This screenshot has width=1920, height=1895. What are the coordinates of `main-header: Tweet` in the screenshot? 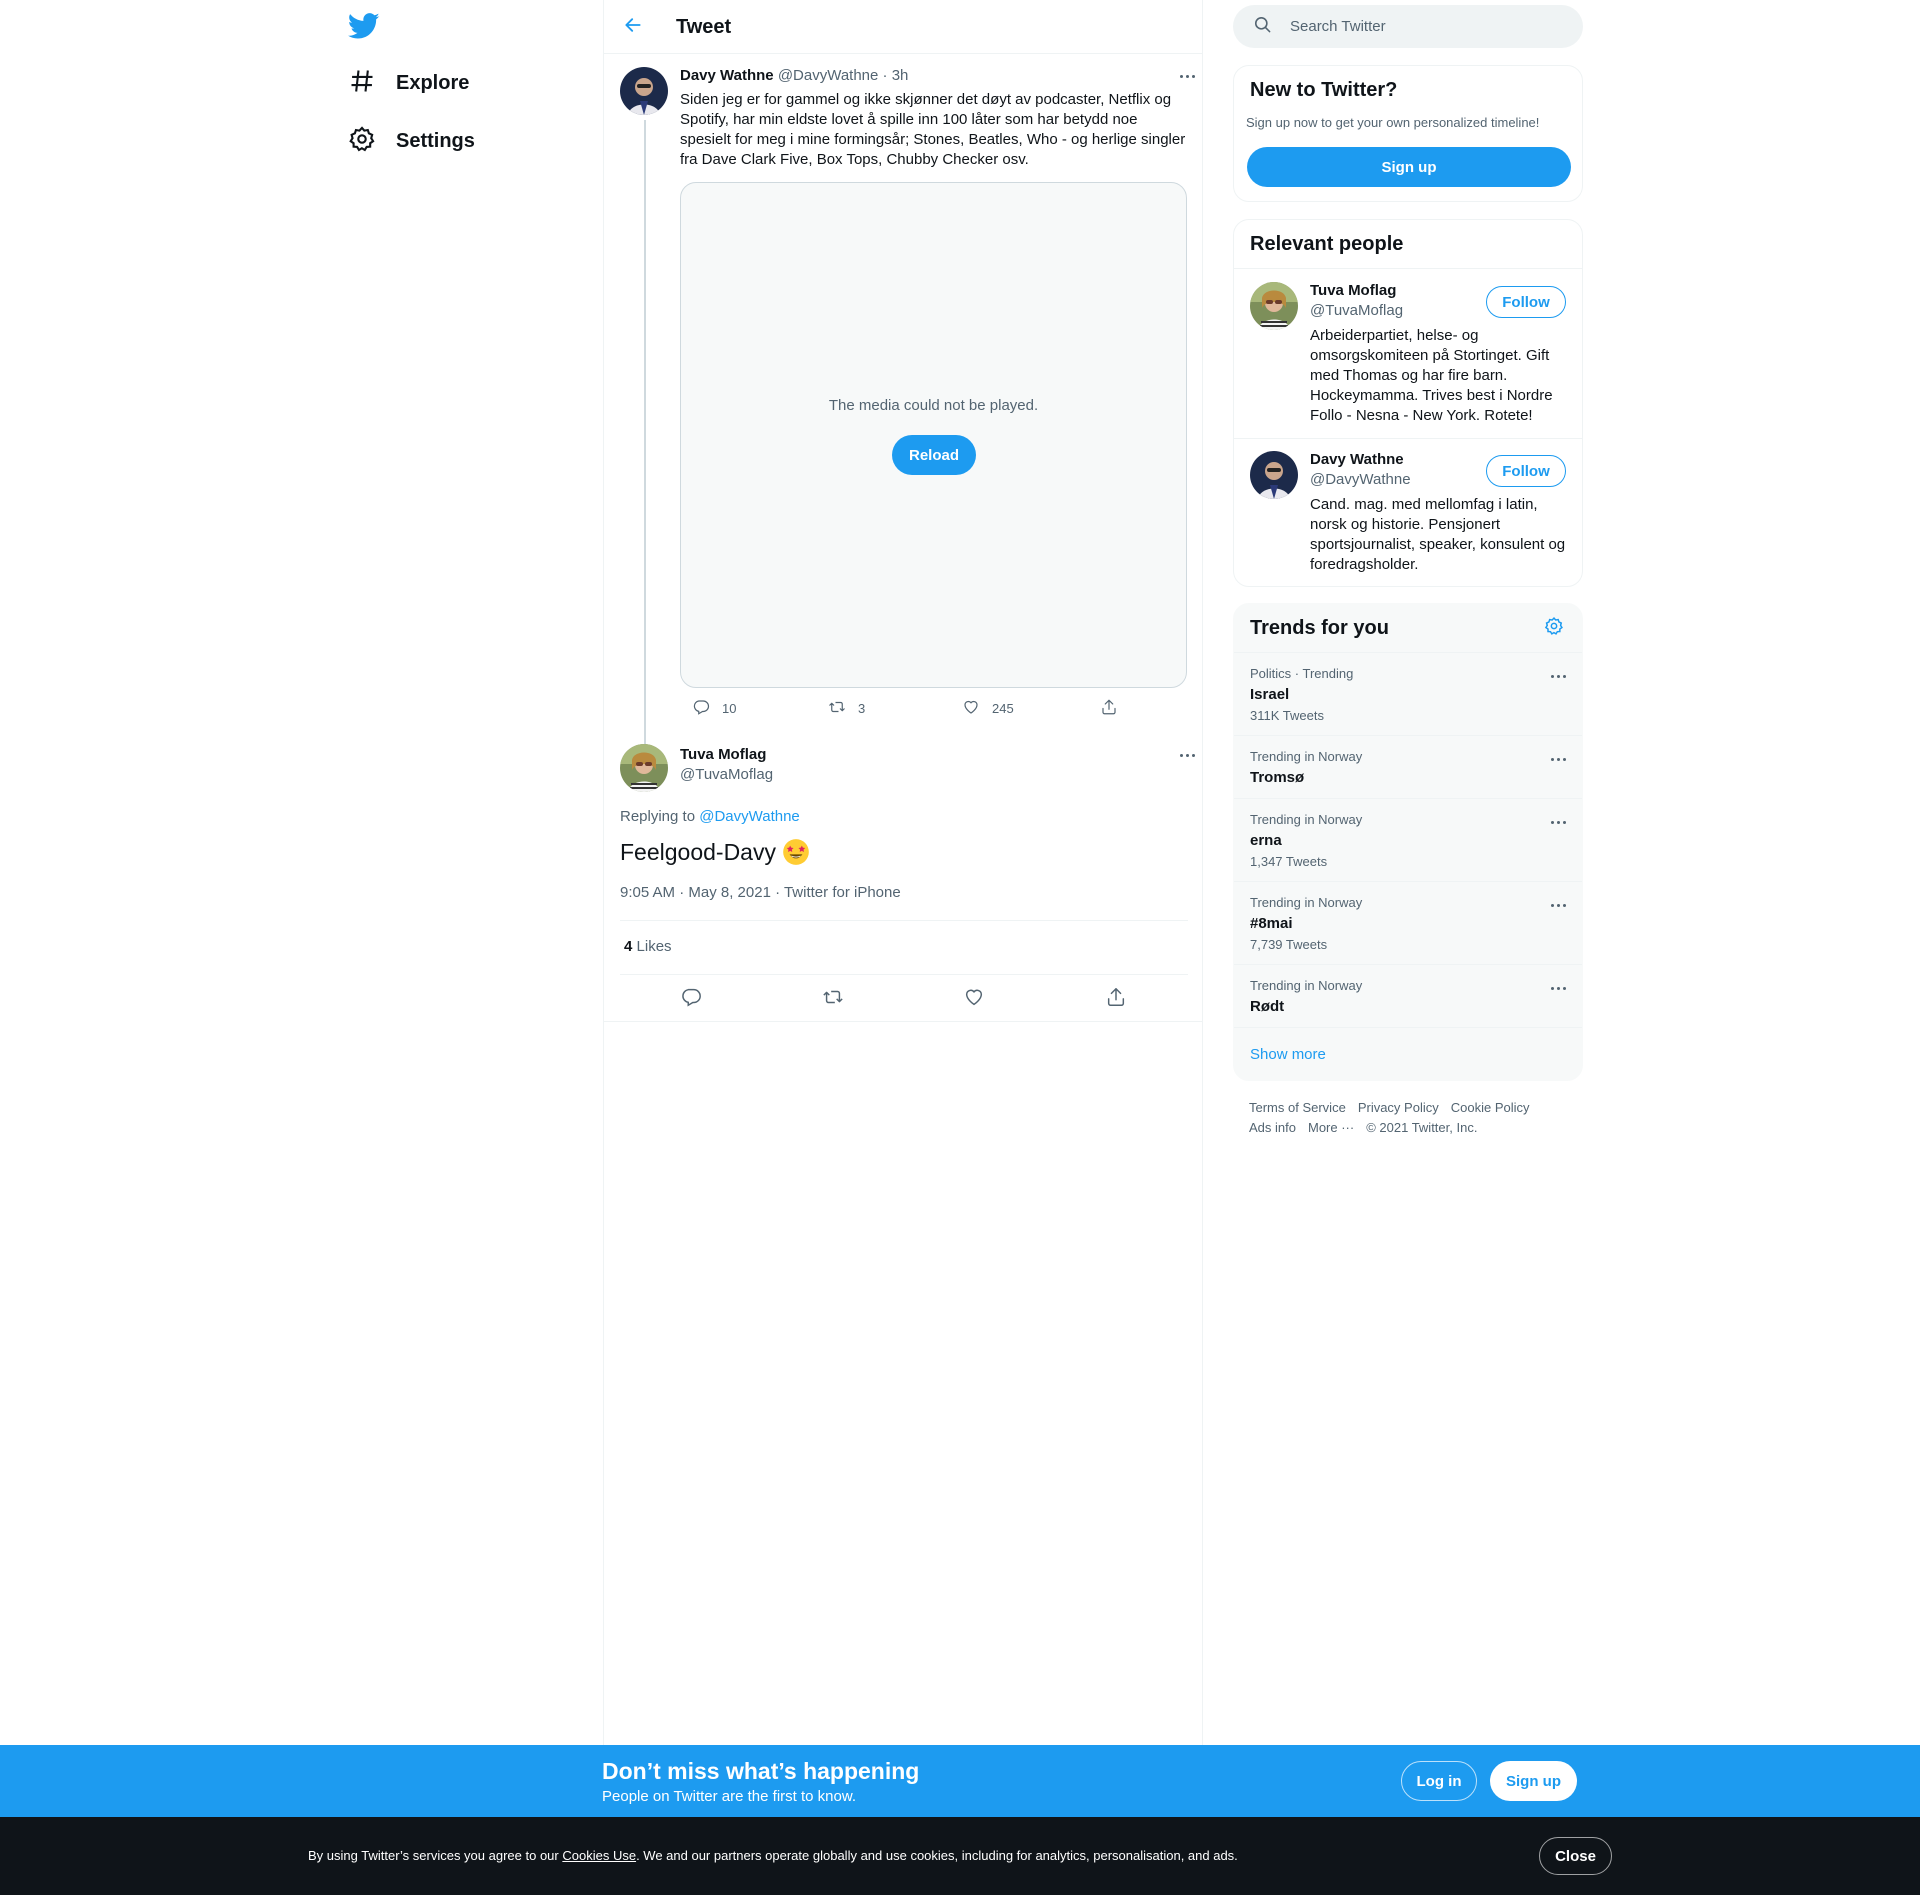 It's located at (903, 27).